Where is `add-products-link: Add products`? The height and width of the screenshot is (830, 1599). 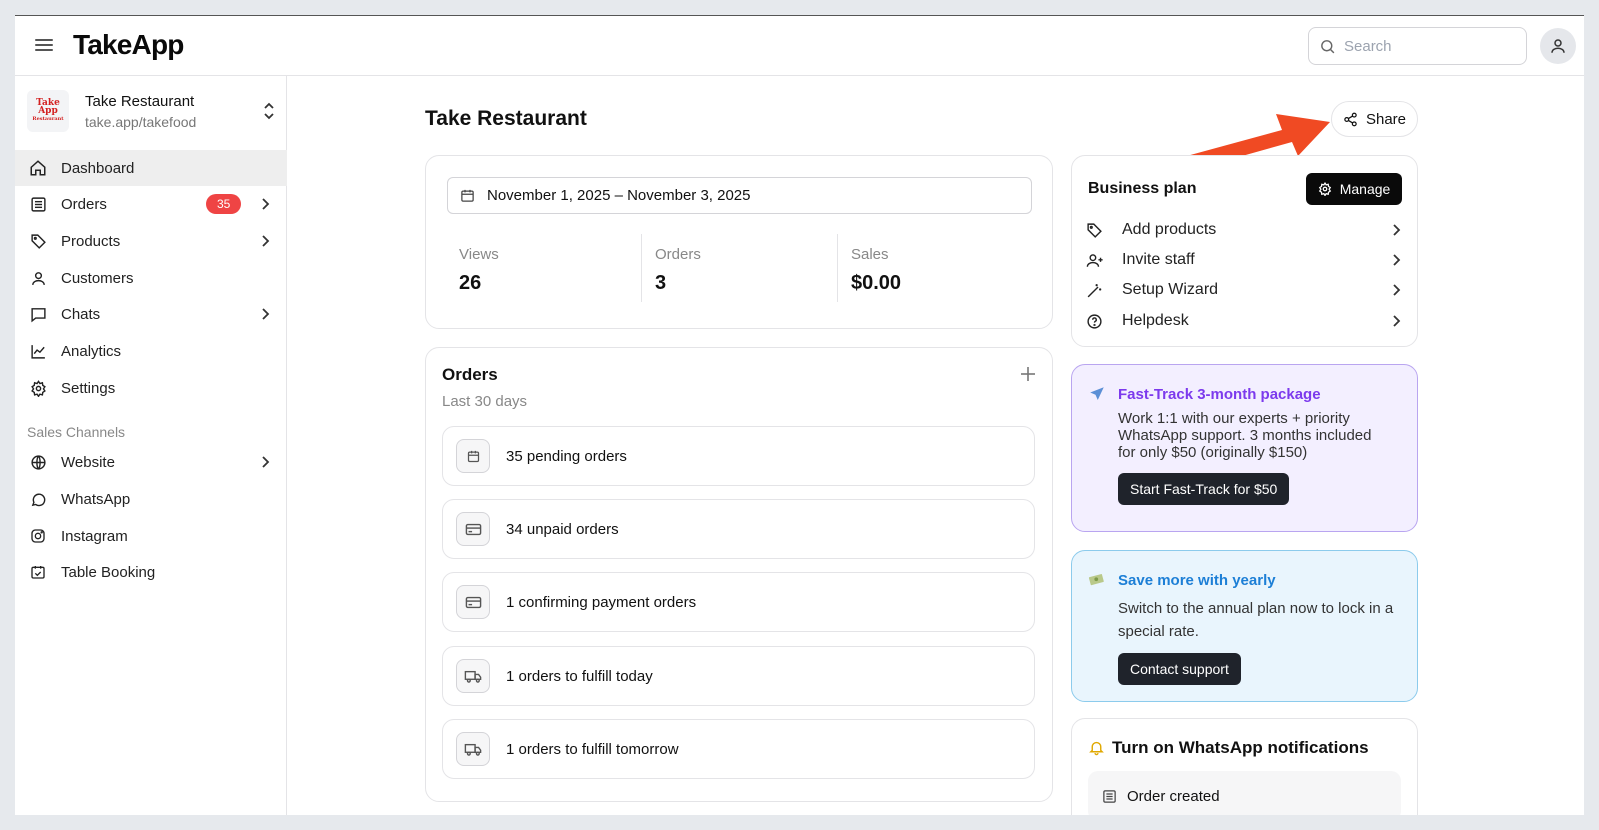 add-products-link: Add products is located at coordinates (1245, 230).